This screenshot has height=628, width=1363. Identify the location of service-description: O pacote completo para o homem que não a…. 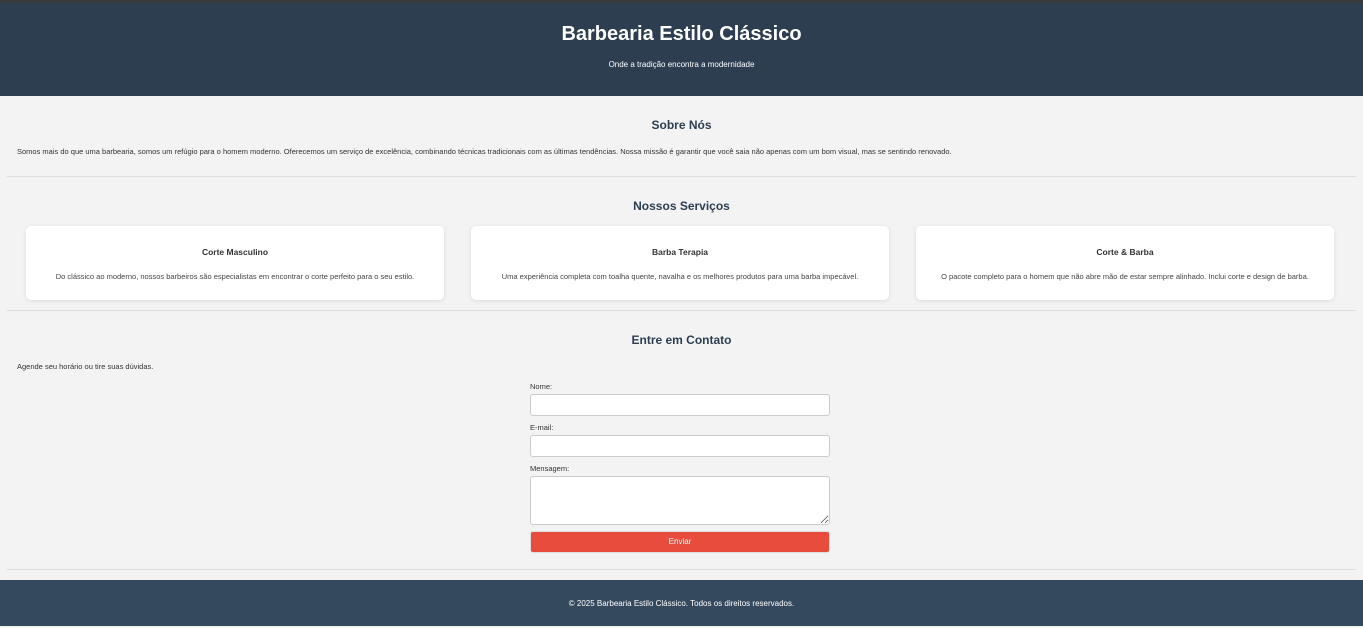
(1125, 276).